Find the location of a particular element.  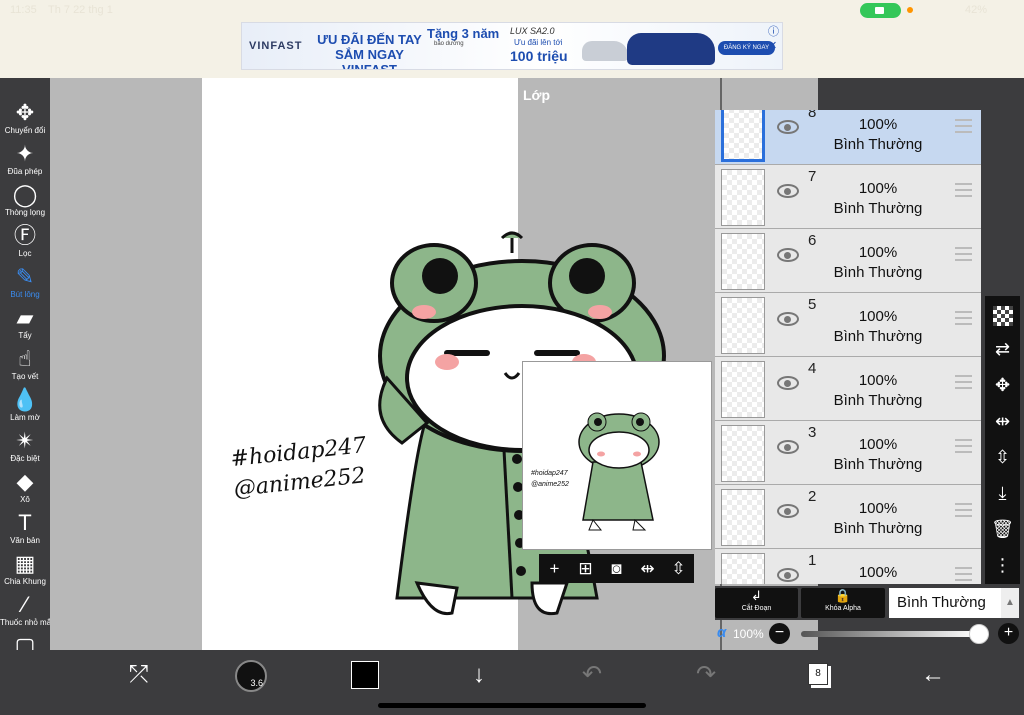

tool-eyedropper: ⁄ Thuốc nhỏ mắt is located at coordinates (25, 609).